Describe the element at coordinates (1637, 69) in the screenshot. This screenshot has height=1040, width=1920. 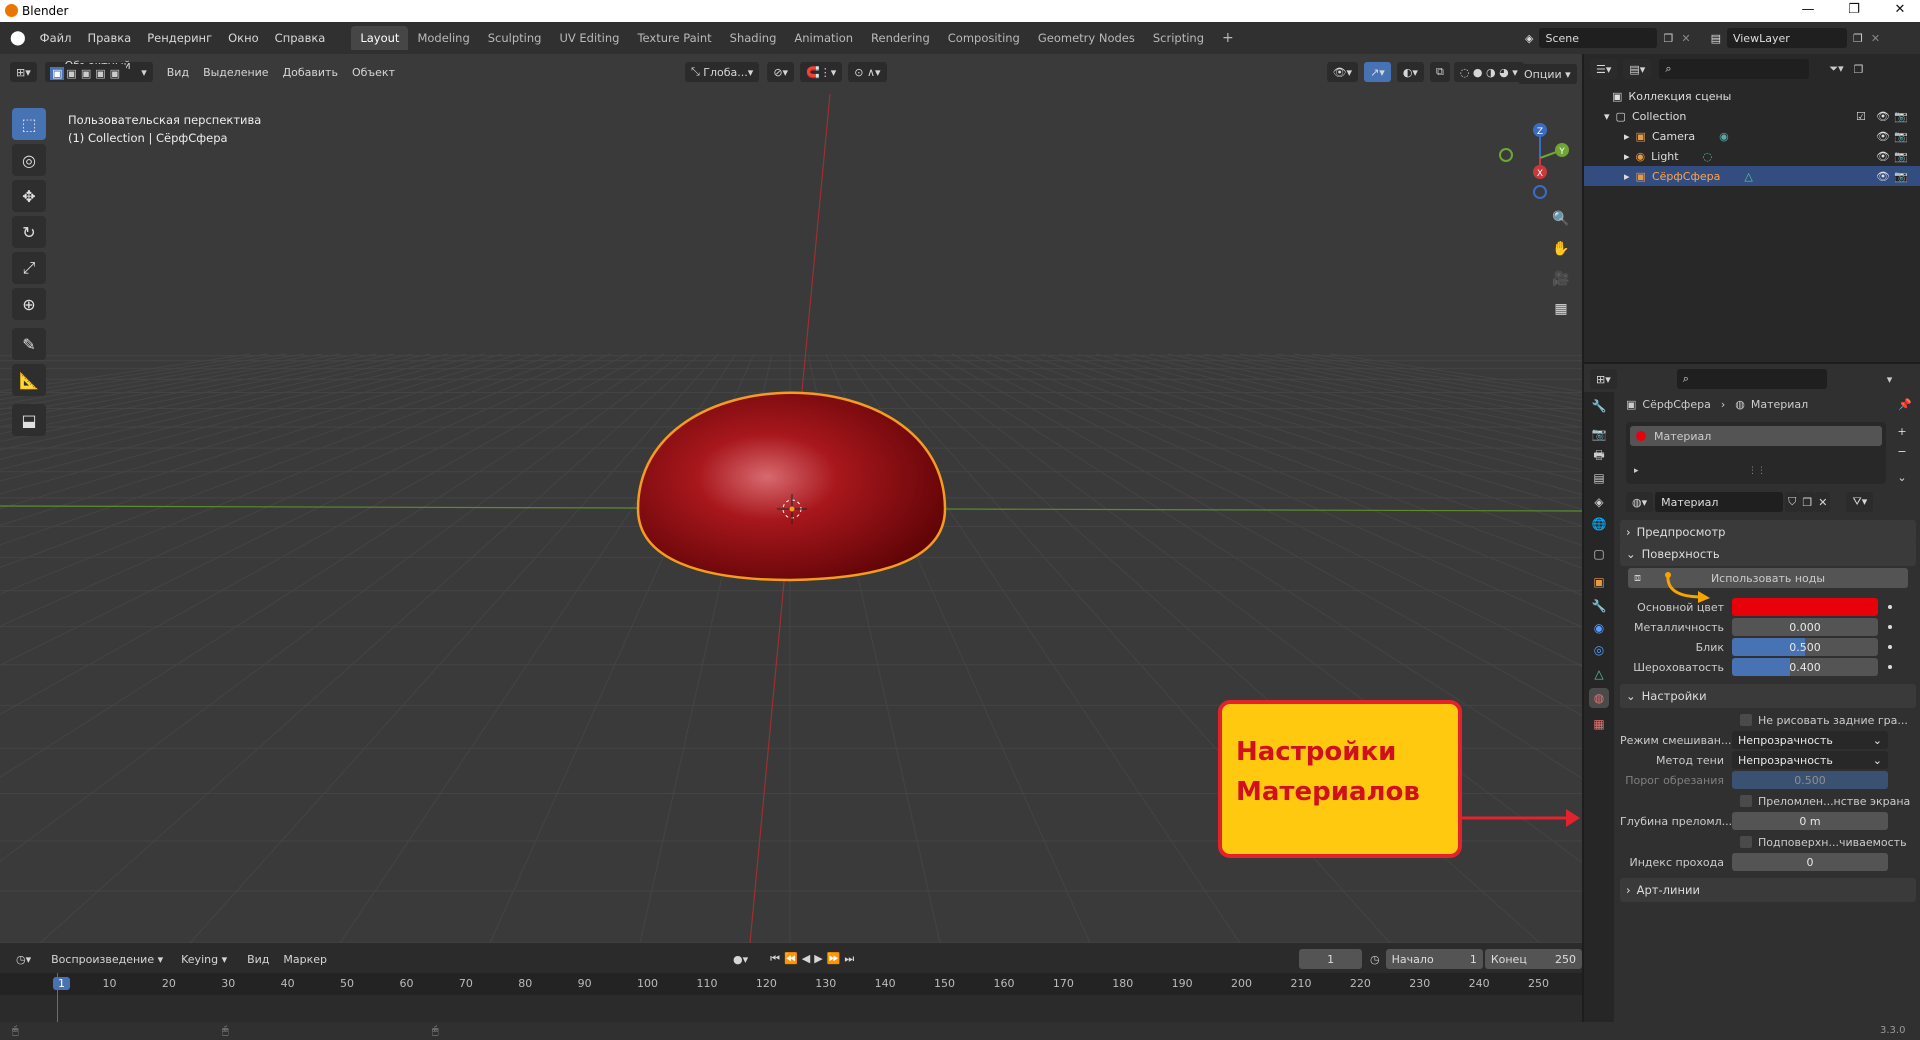
I see `display-mode: ▤▾` at that location.